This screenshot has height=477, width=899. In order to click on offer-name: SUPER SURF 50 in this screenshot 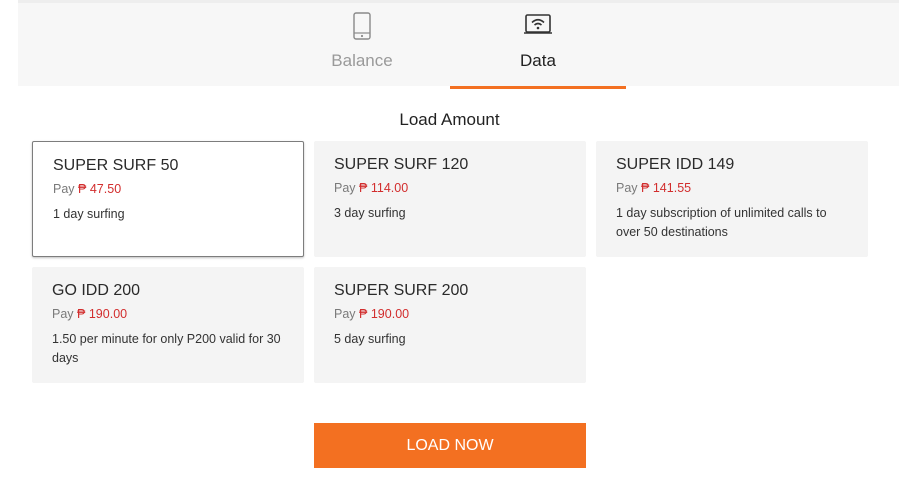, I will do `click(116, 165)`.